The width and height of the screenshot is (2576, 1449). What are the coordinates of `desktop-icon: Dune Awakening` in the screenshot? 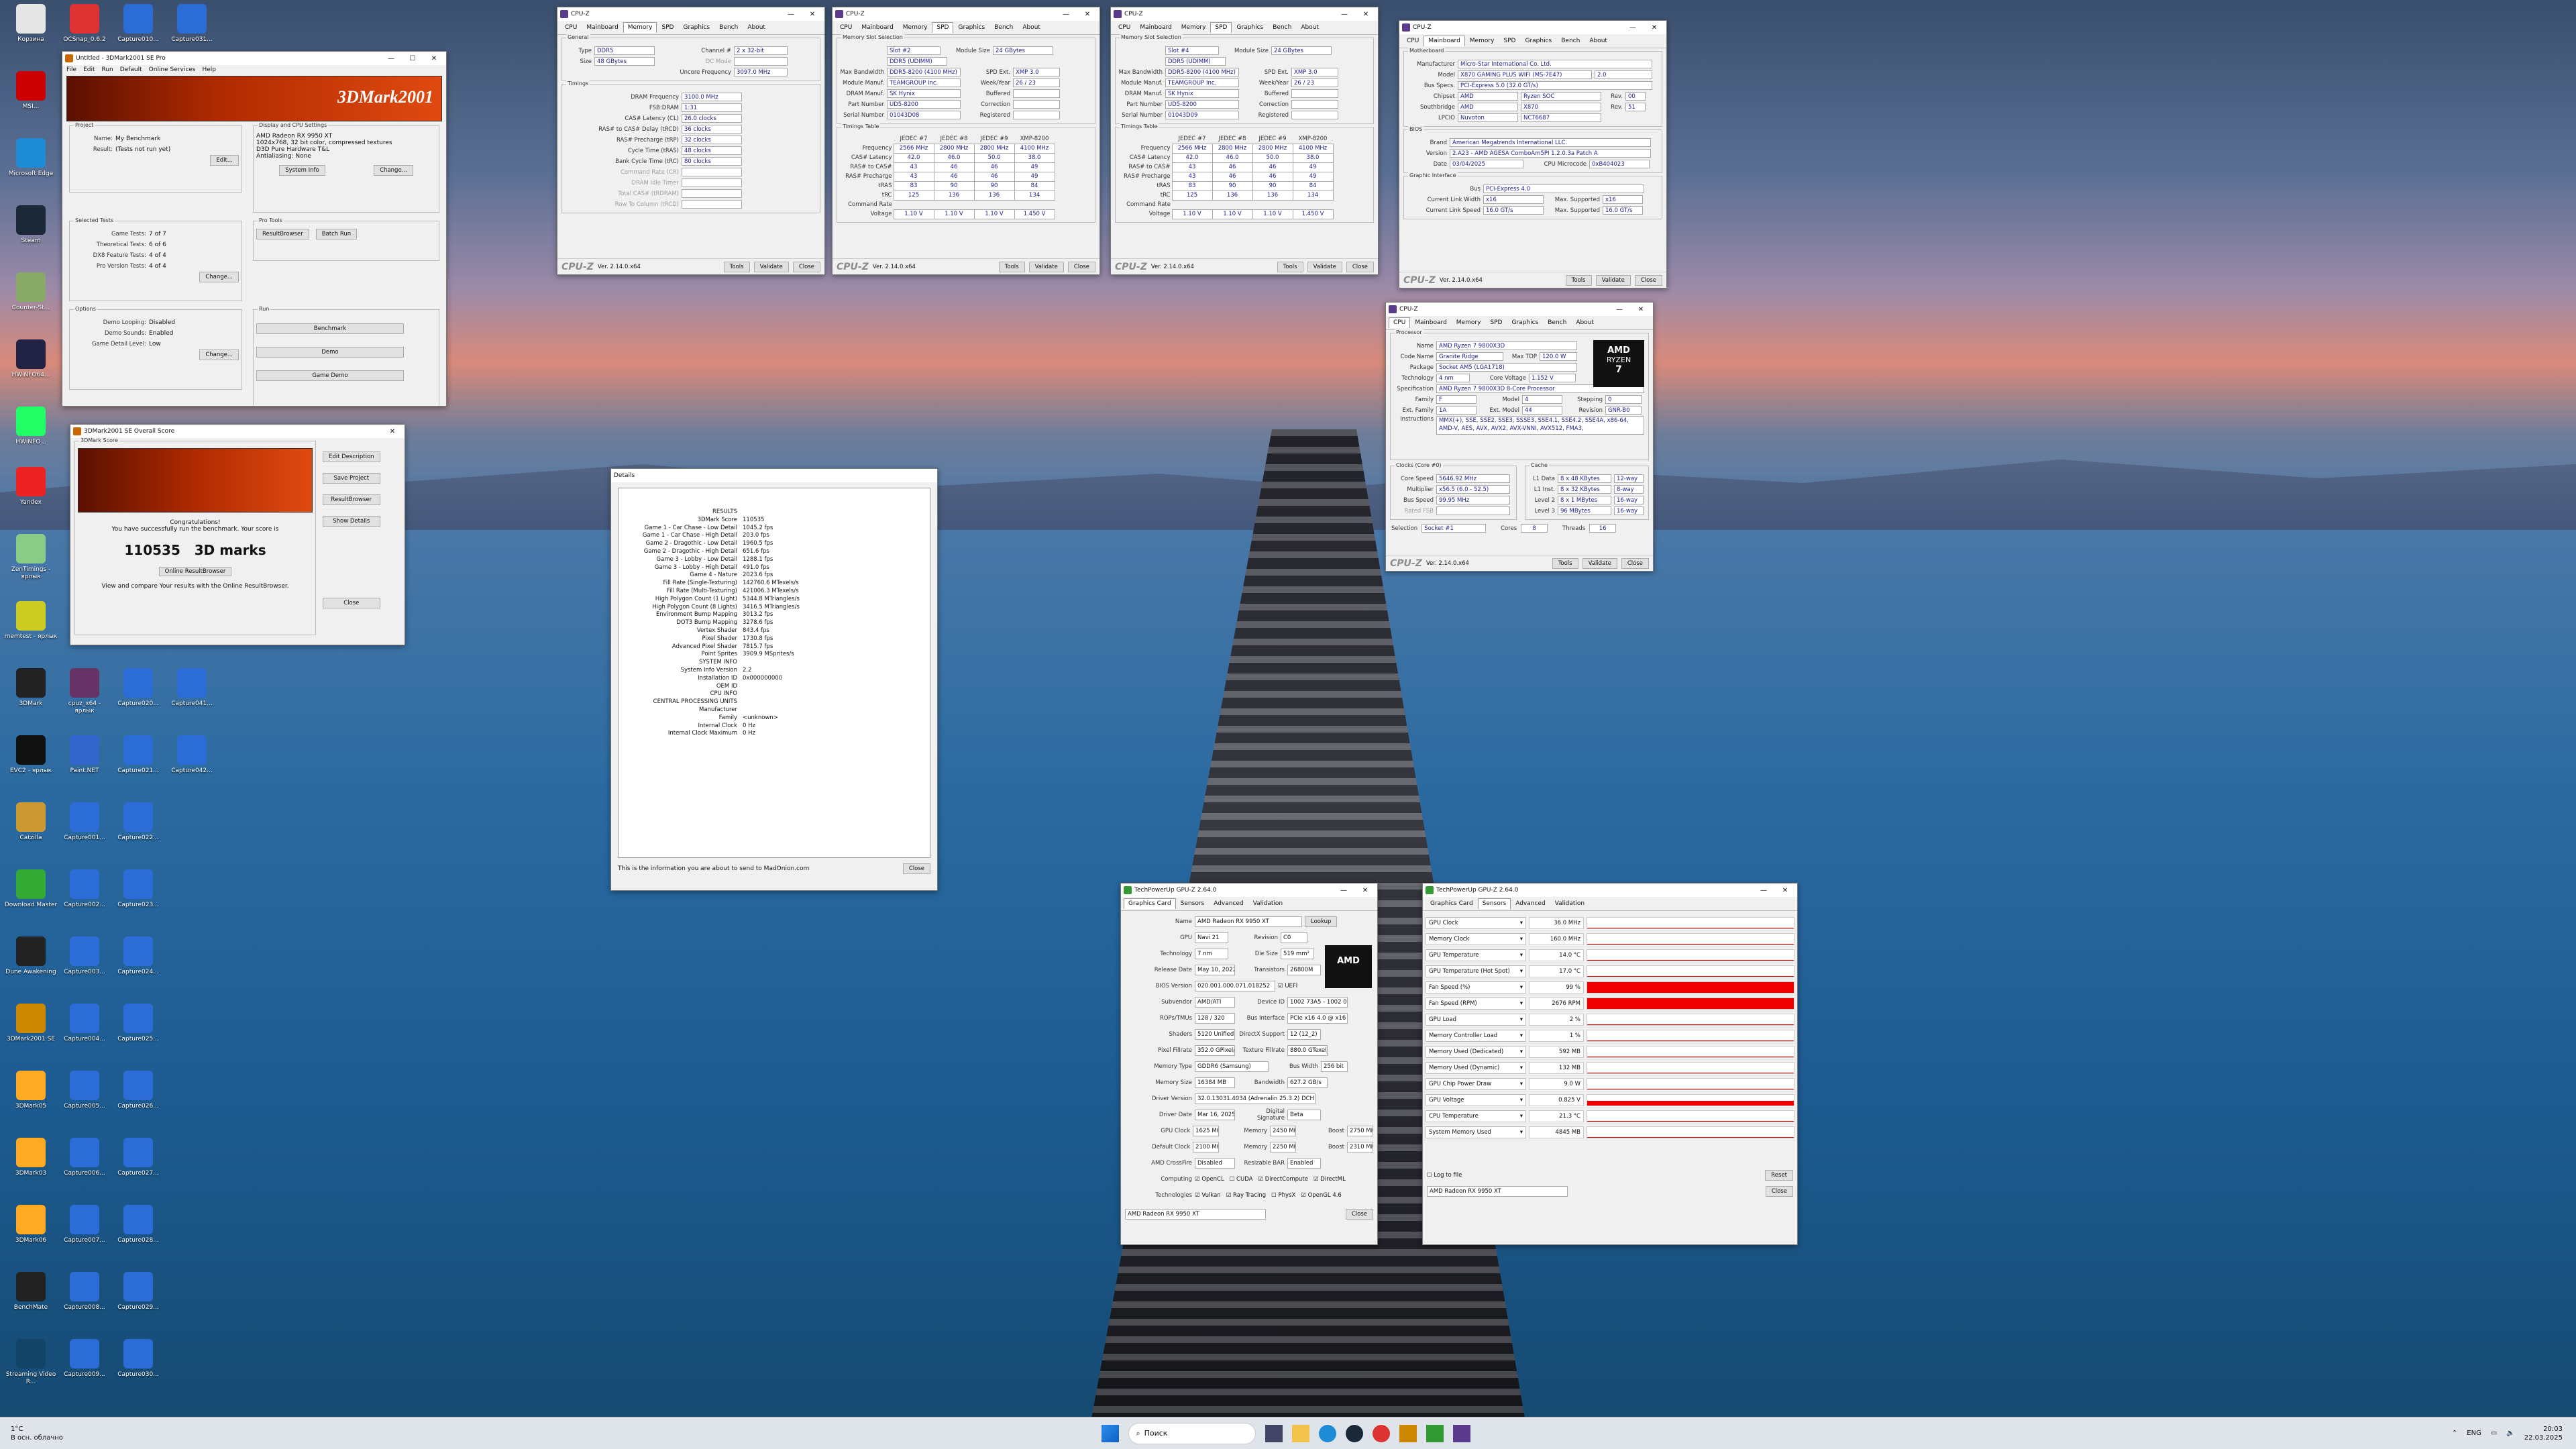 It's located at (31, 956).